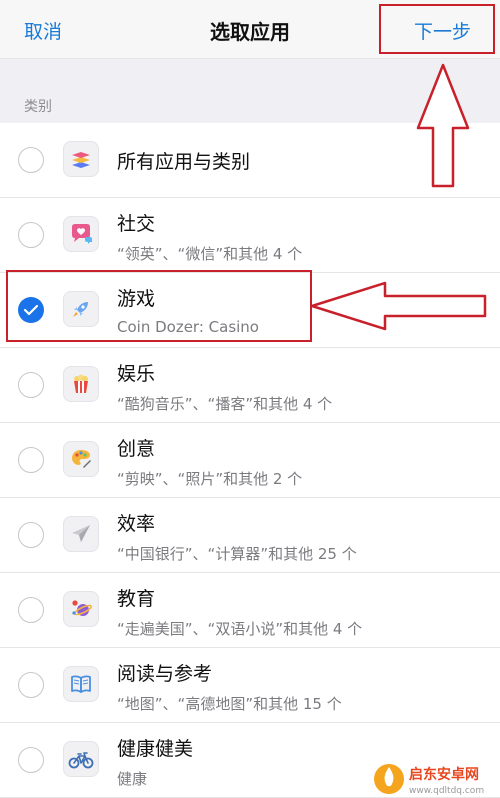 The height and width of the screenshot is (798, 500). I want to click on annotation-arrows, so click(398, 197).